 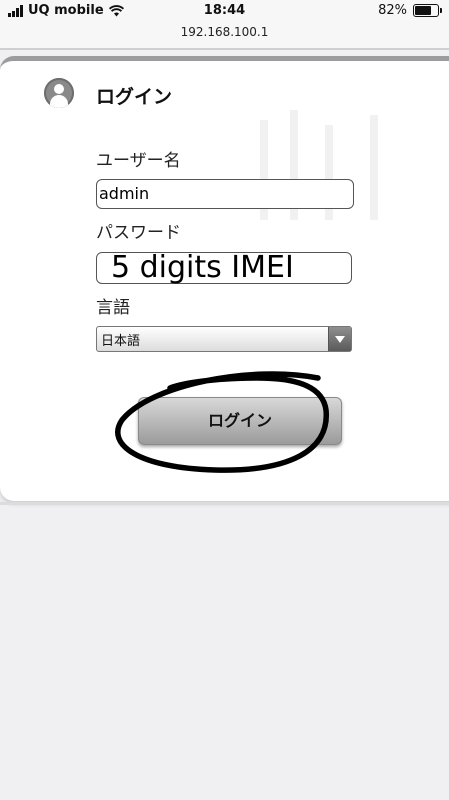 I want to click on language-label: 言語, so click(x=113, y=308).